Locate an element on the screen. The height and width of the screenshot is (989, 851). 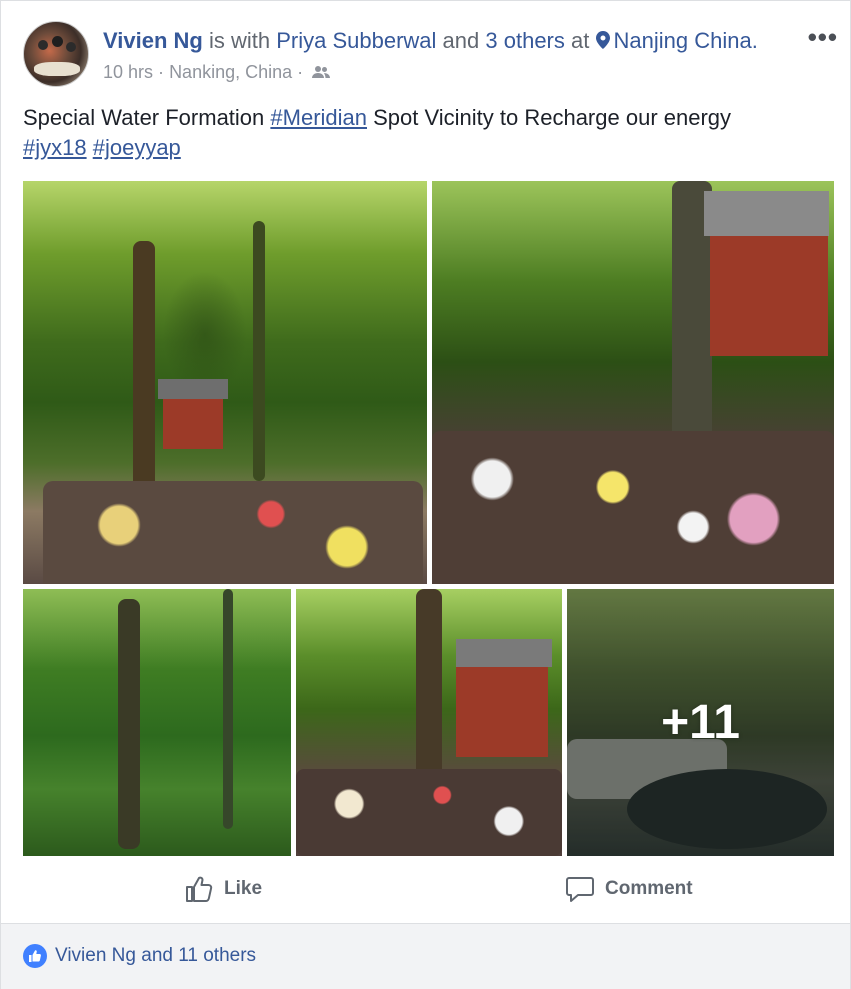
hashtag-meridian: #Meridian is located at coordinates (318, 117).